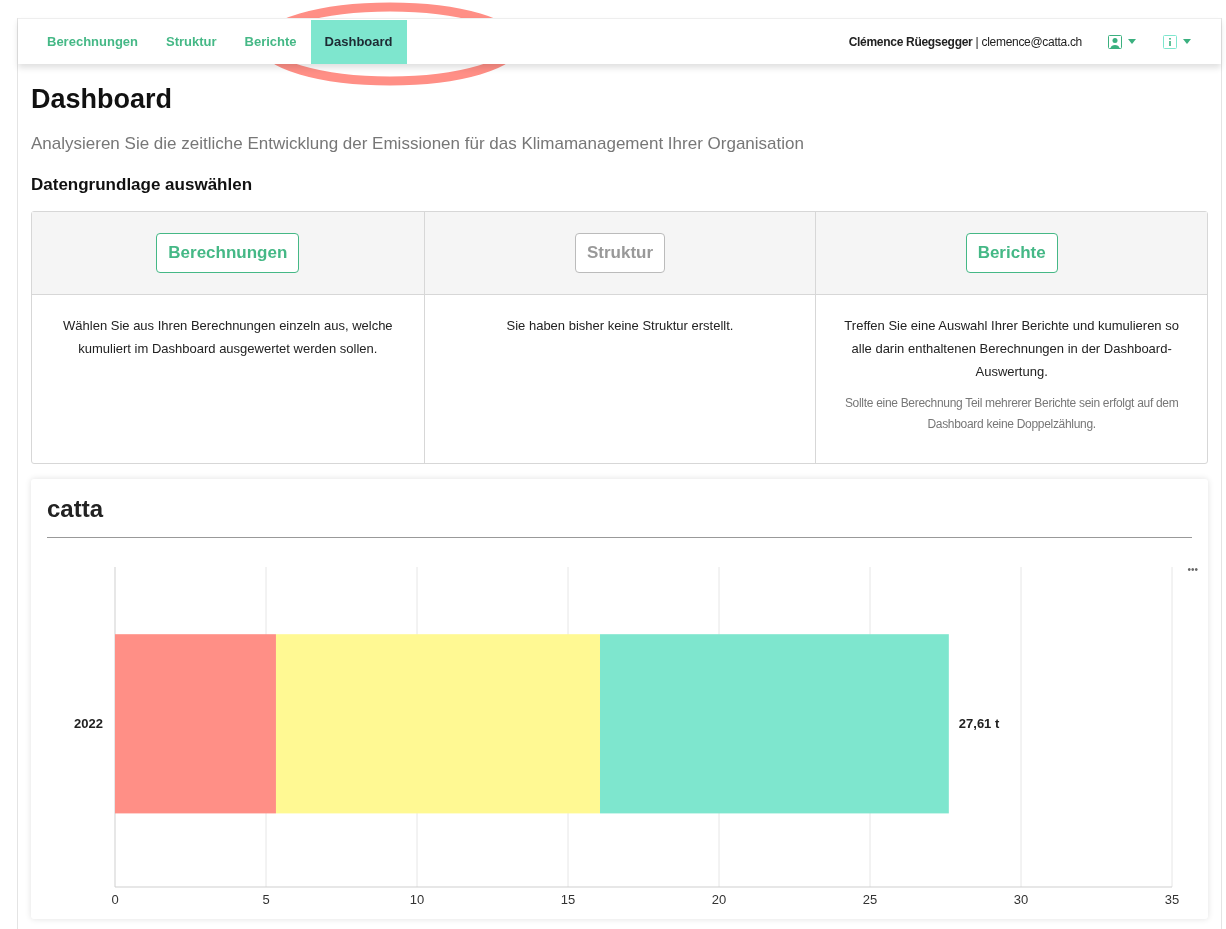 The width and height of the screenshot is (1226, 929). Describe the element at coordinates (228, 253) in the screenshot. I see `source-button: Berechnungen` at that location.